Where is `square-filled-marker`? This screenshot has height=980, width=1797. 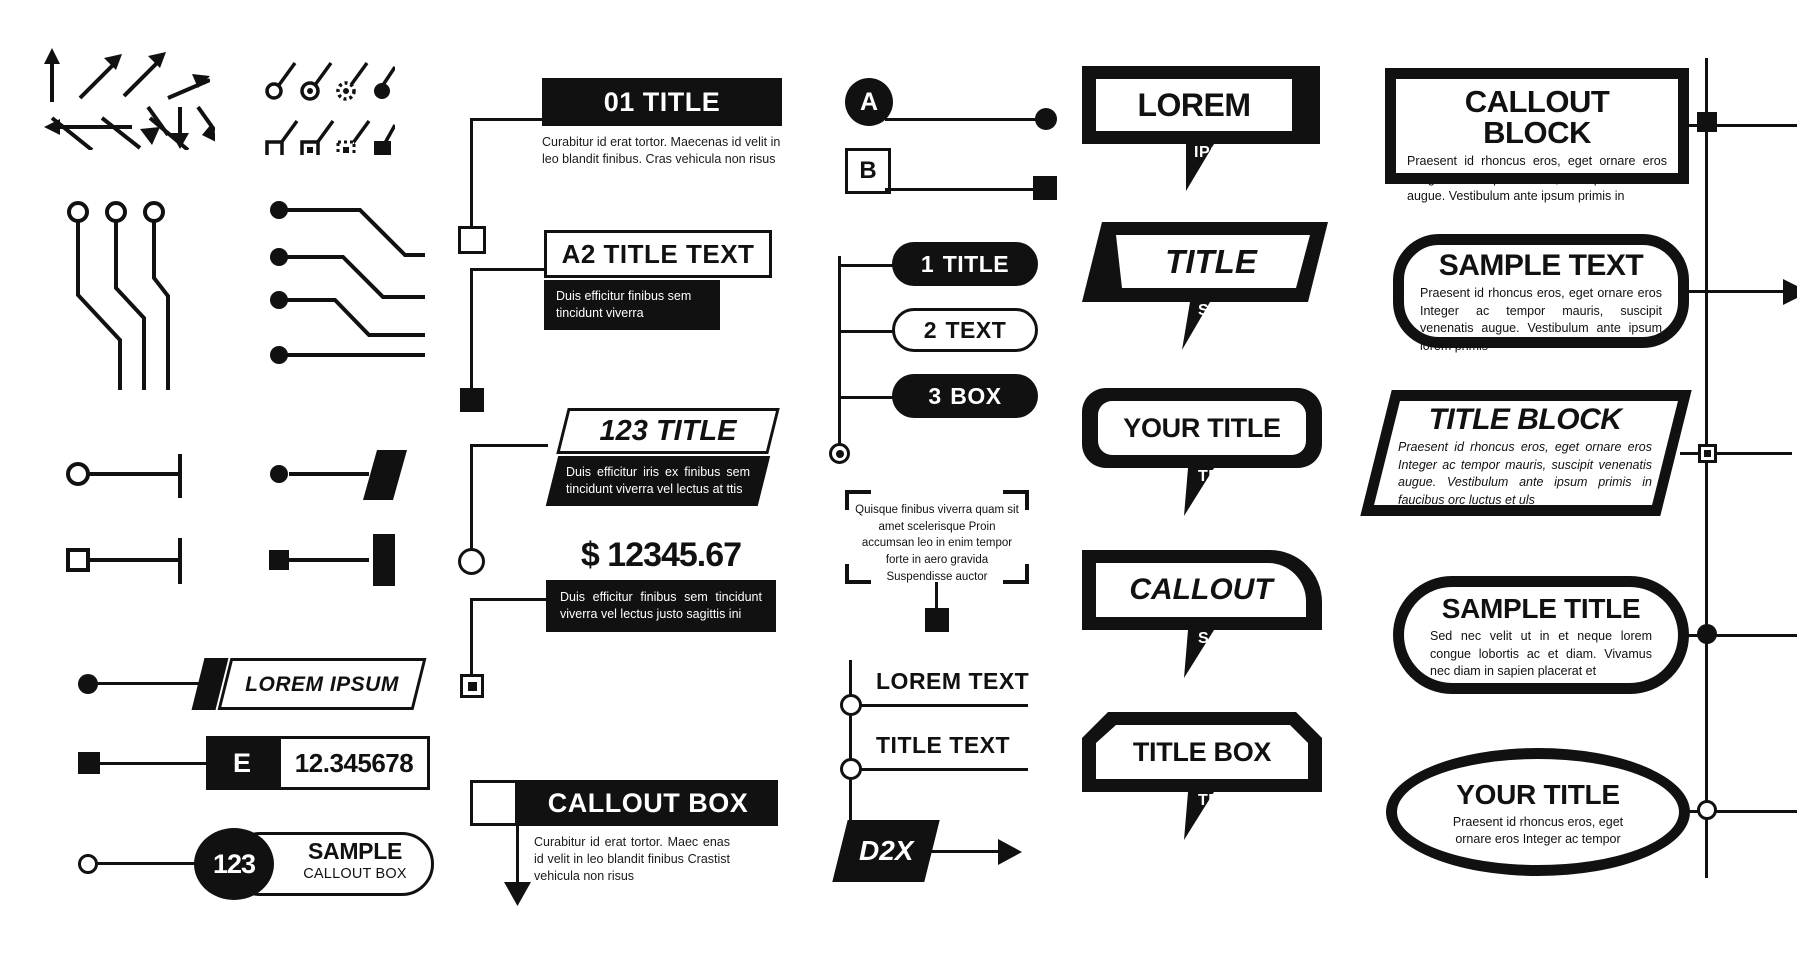 square-filled-marker is located at coordinates (89, 763).